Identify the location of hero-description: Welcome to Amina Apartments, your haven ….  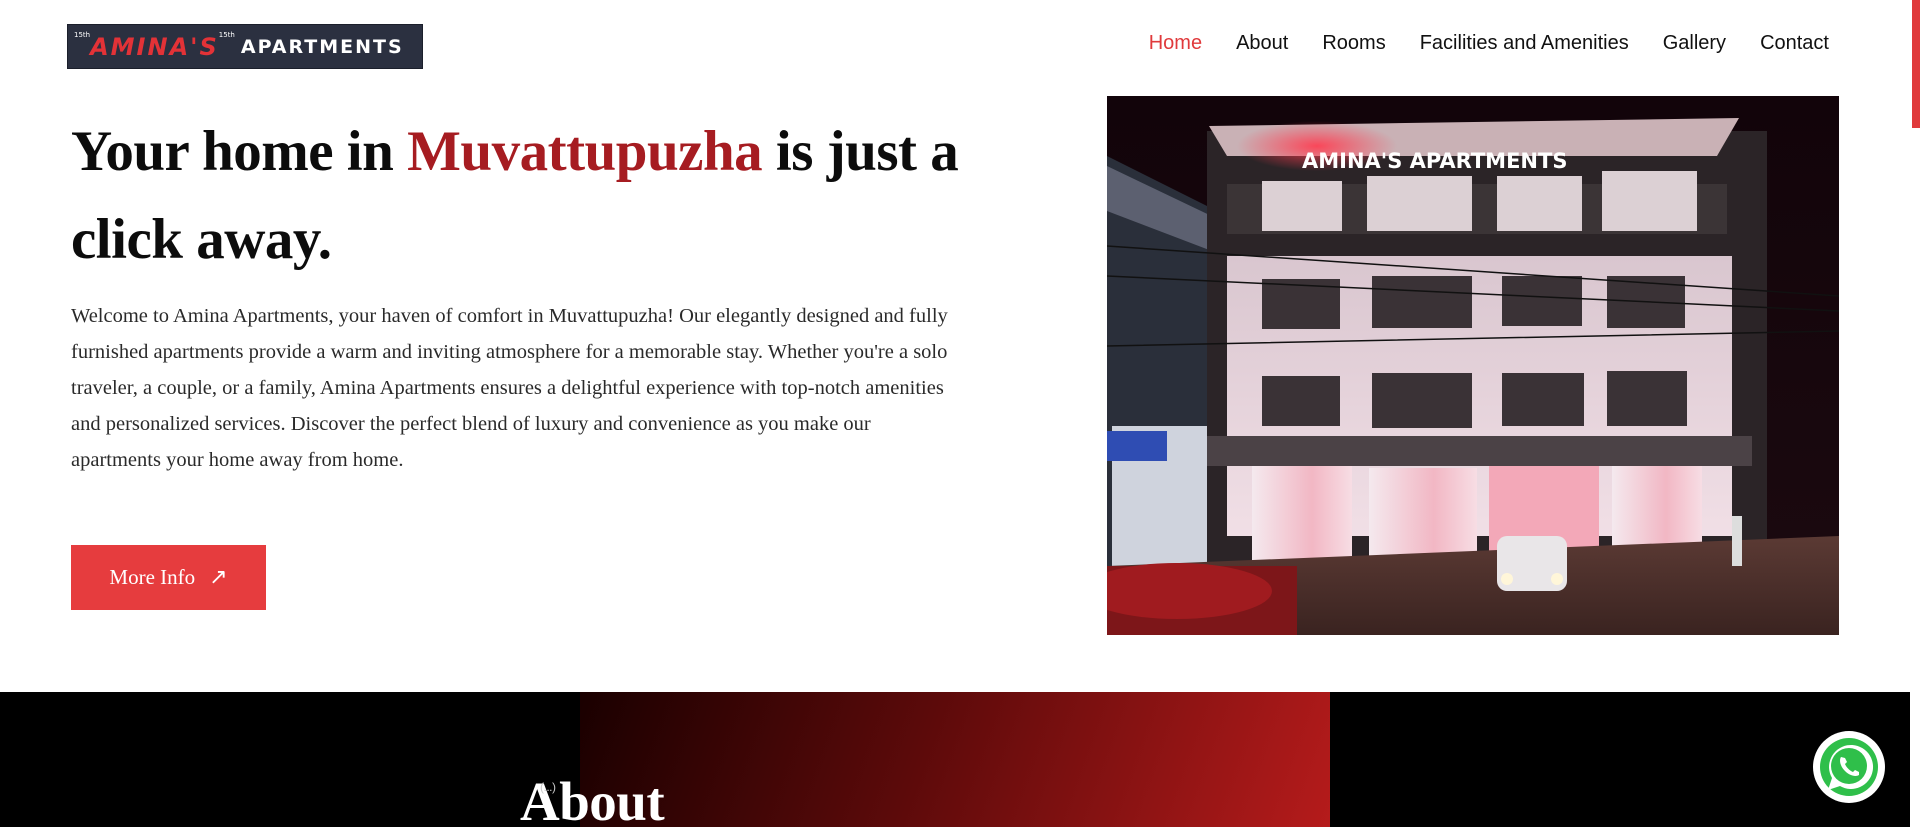
(509, 388).